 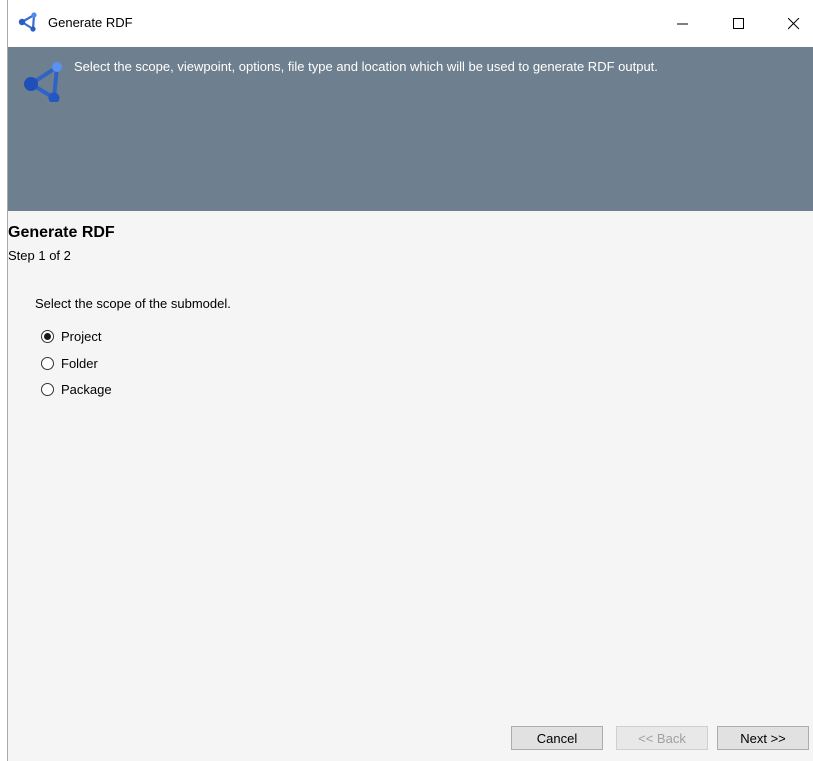 I want to click on step-indicator: Step 1 of 2, so click(x=39, y=255).